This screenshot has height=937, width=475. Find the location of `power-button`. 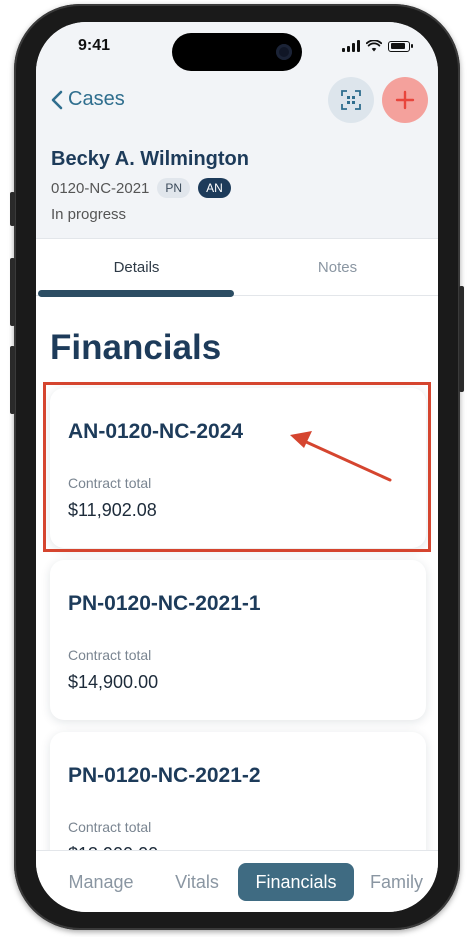

power-button is located at coordinates (461, 339).